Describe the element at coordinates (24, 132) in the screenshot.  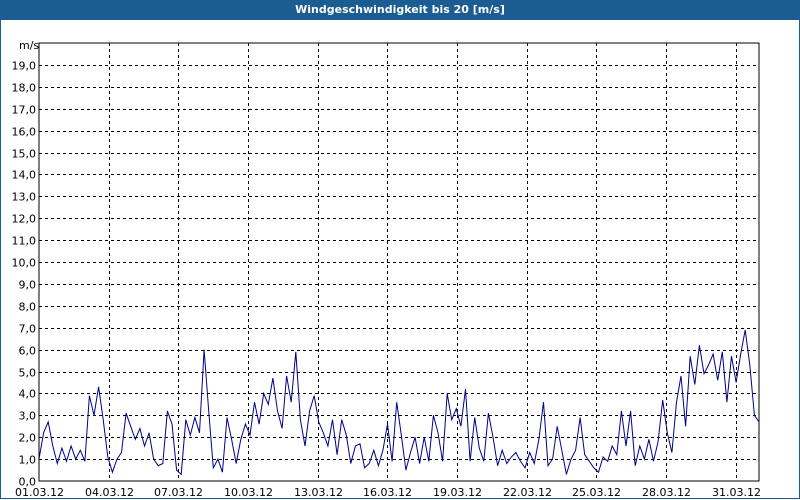
I see `y-tick-label: 16,0` at that location.